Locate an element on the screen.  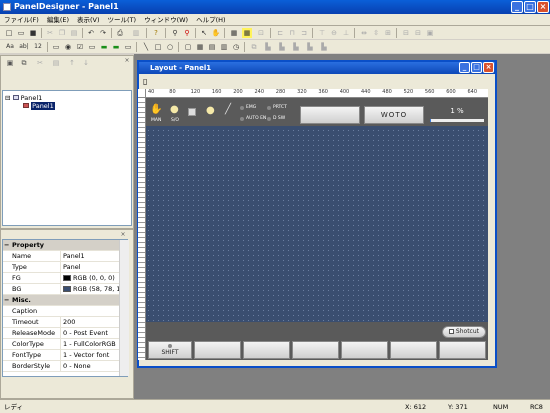
space-h-icon: ⇹ is located at coordinates (364, 33).